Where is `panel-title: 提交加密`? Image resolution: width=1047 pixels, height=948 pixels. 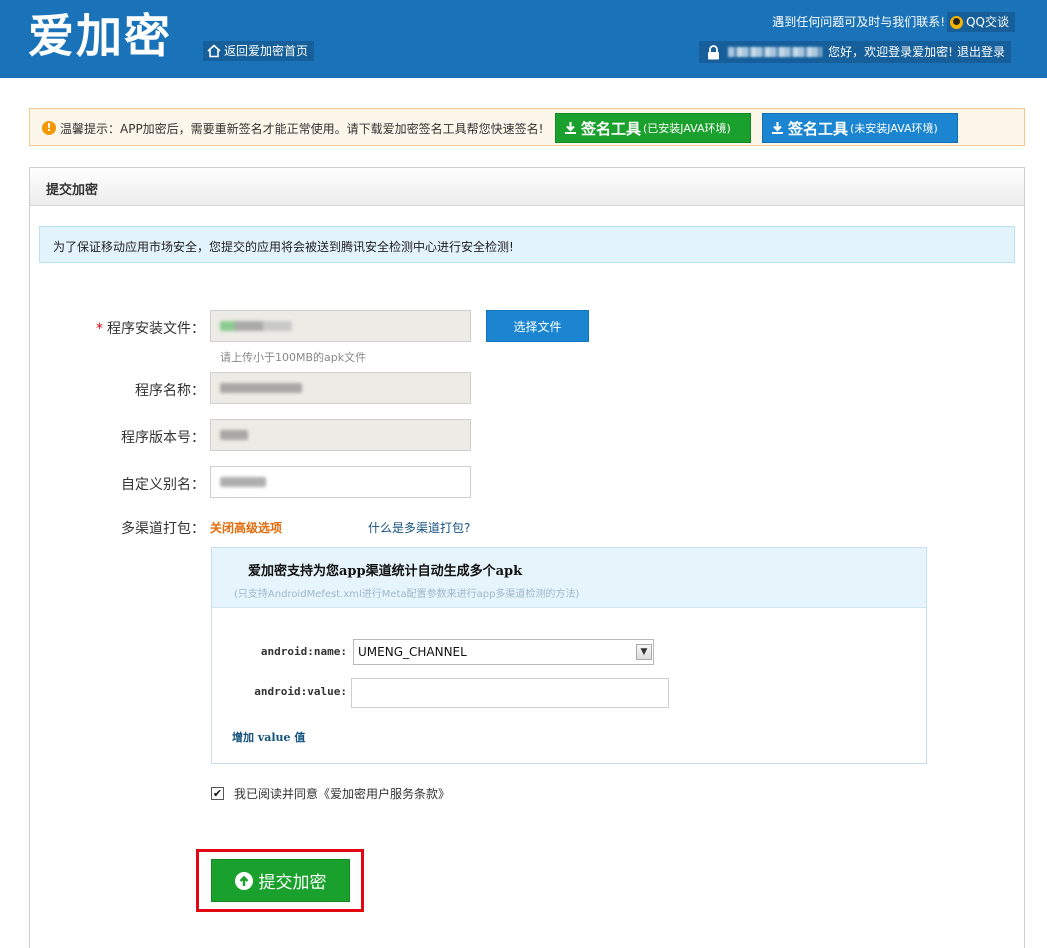
panel-title: 提交加密 is located at coordinates (72, 190).